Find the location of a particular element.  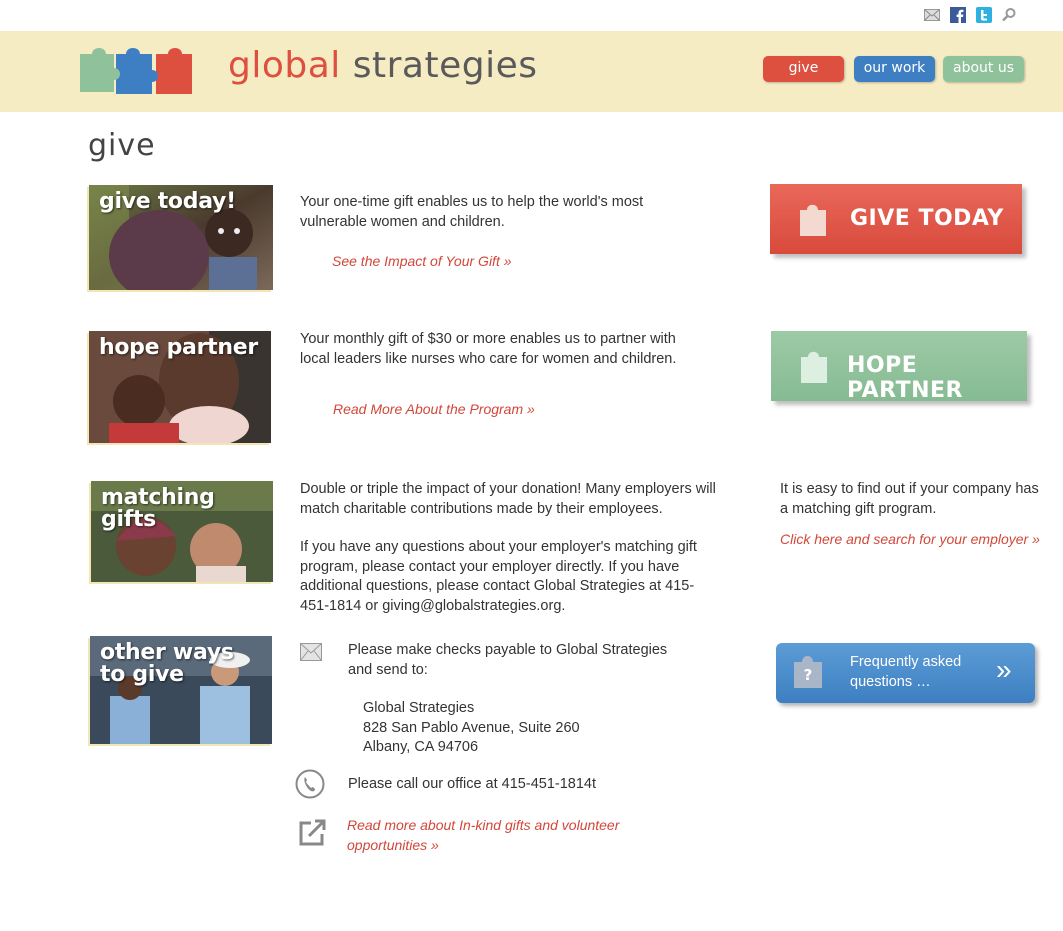

hope-partner-button: HOPE PARTNER is located at coordinates (899, 367).